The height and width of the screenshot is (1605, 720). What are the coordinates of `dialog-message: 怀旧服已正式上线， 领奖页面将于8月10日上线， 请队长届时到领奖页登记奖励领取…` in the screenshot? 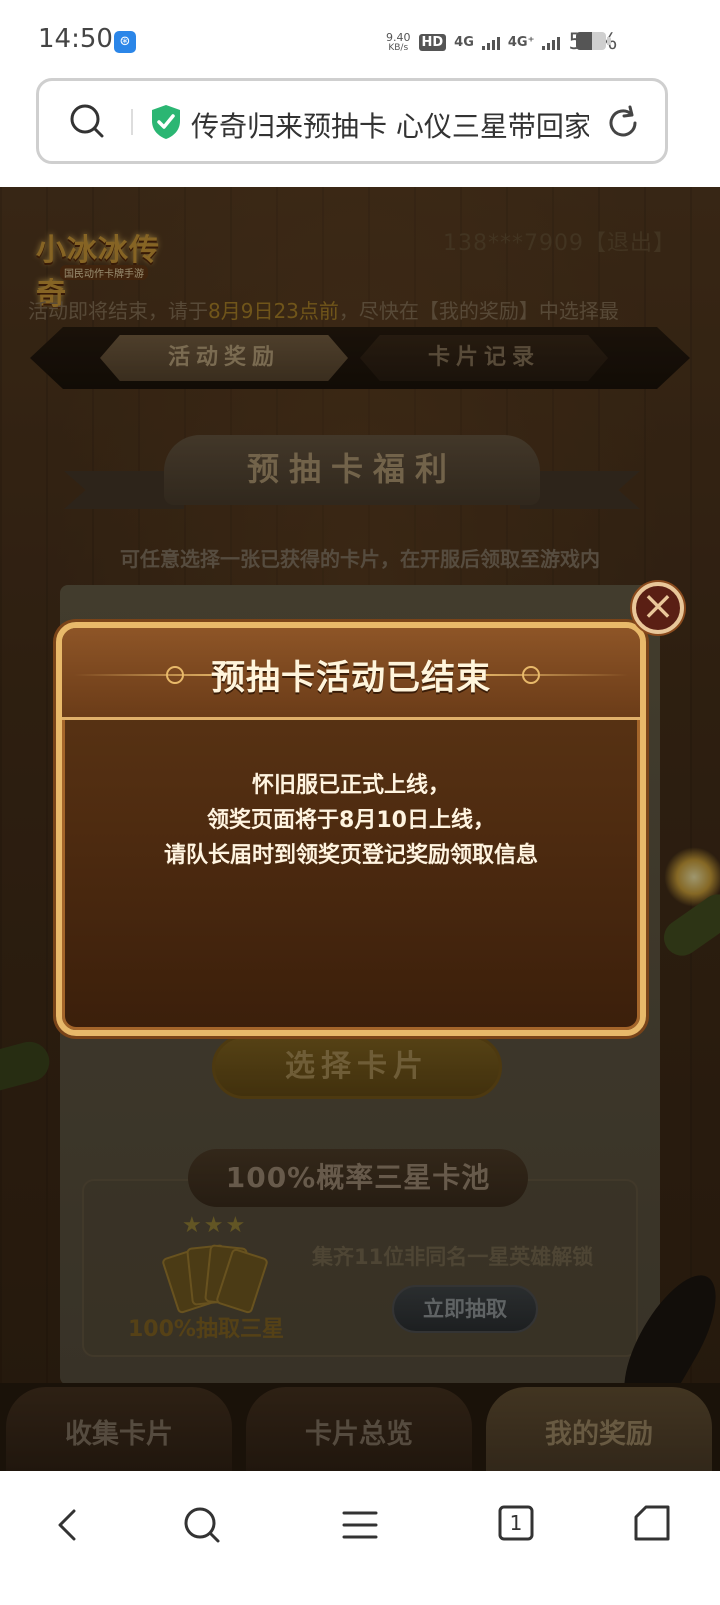 It's located at (351, 820).